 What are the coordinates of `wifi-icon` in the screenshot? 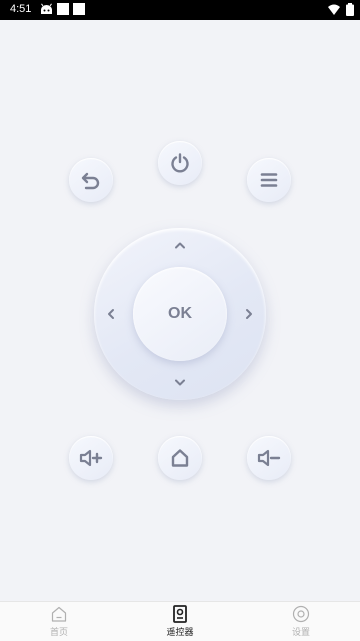 It's located at (334, 9).